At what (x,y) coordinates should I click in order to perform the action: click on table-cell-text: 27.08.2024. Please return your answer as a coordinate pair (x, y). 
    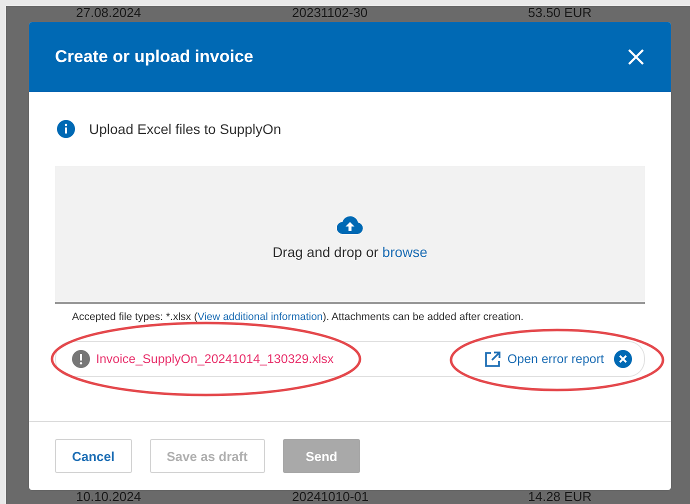
    Looking at the image, I should click on (109, 13).